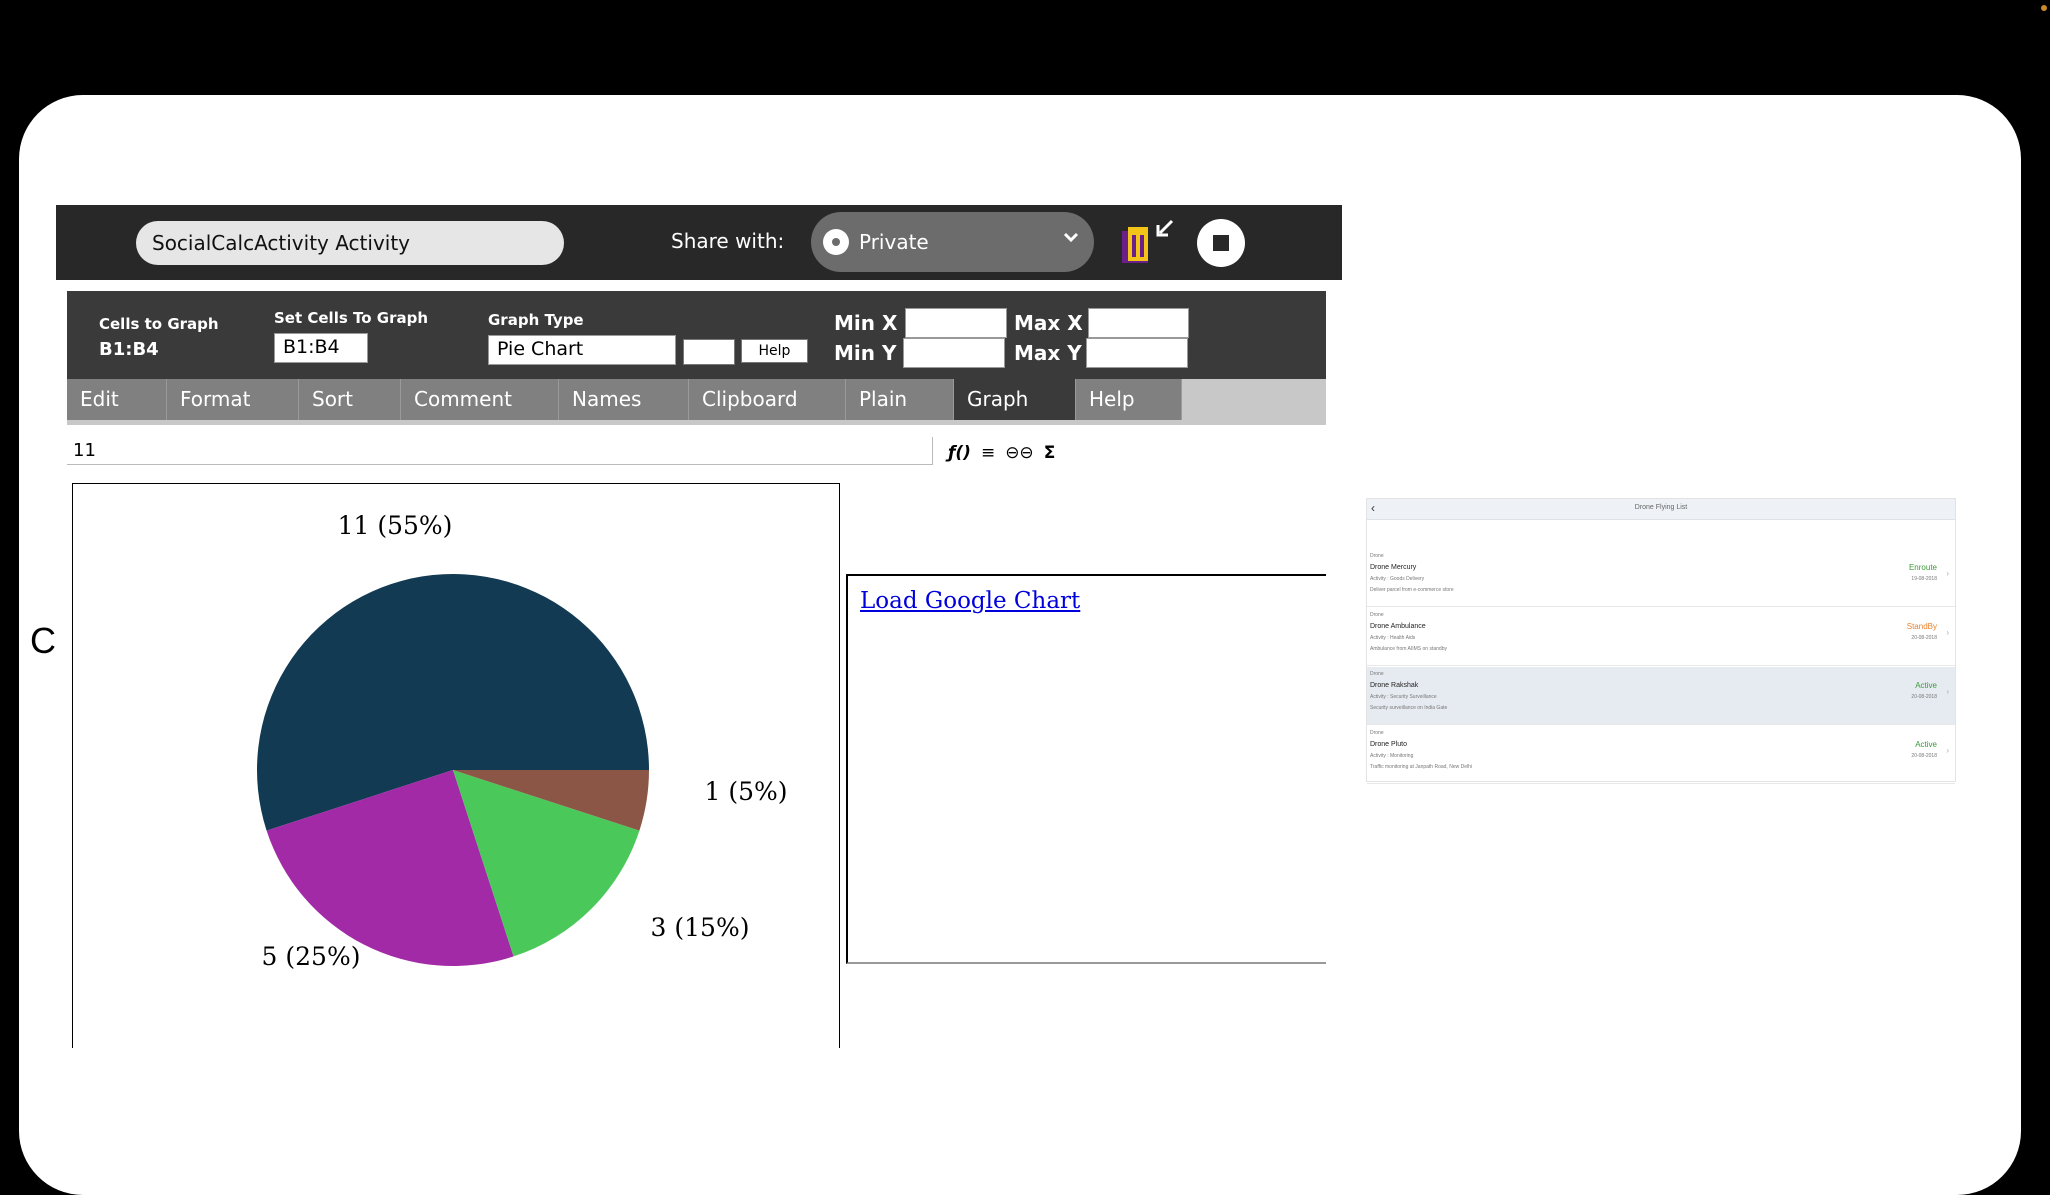 This screenshot has height=1195, width=2050. What do you see at coordinates (311, 956) in the screenshot?
I see `pie-slice-label: 5 (25%)` at bounding box center [311, 956].